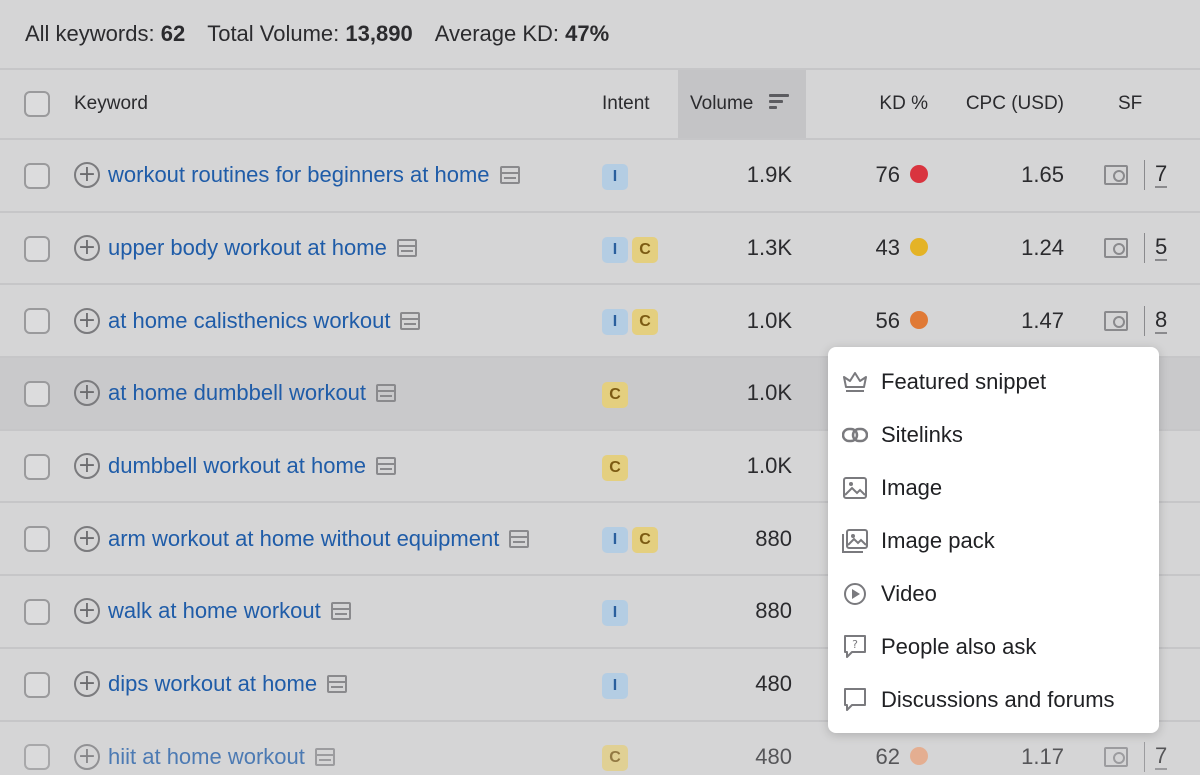  I want to click on serp-feature-item: Sitelinks, so click(993, 434).